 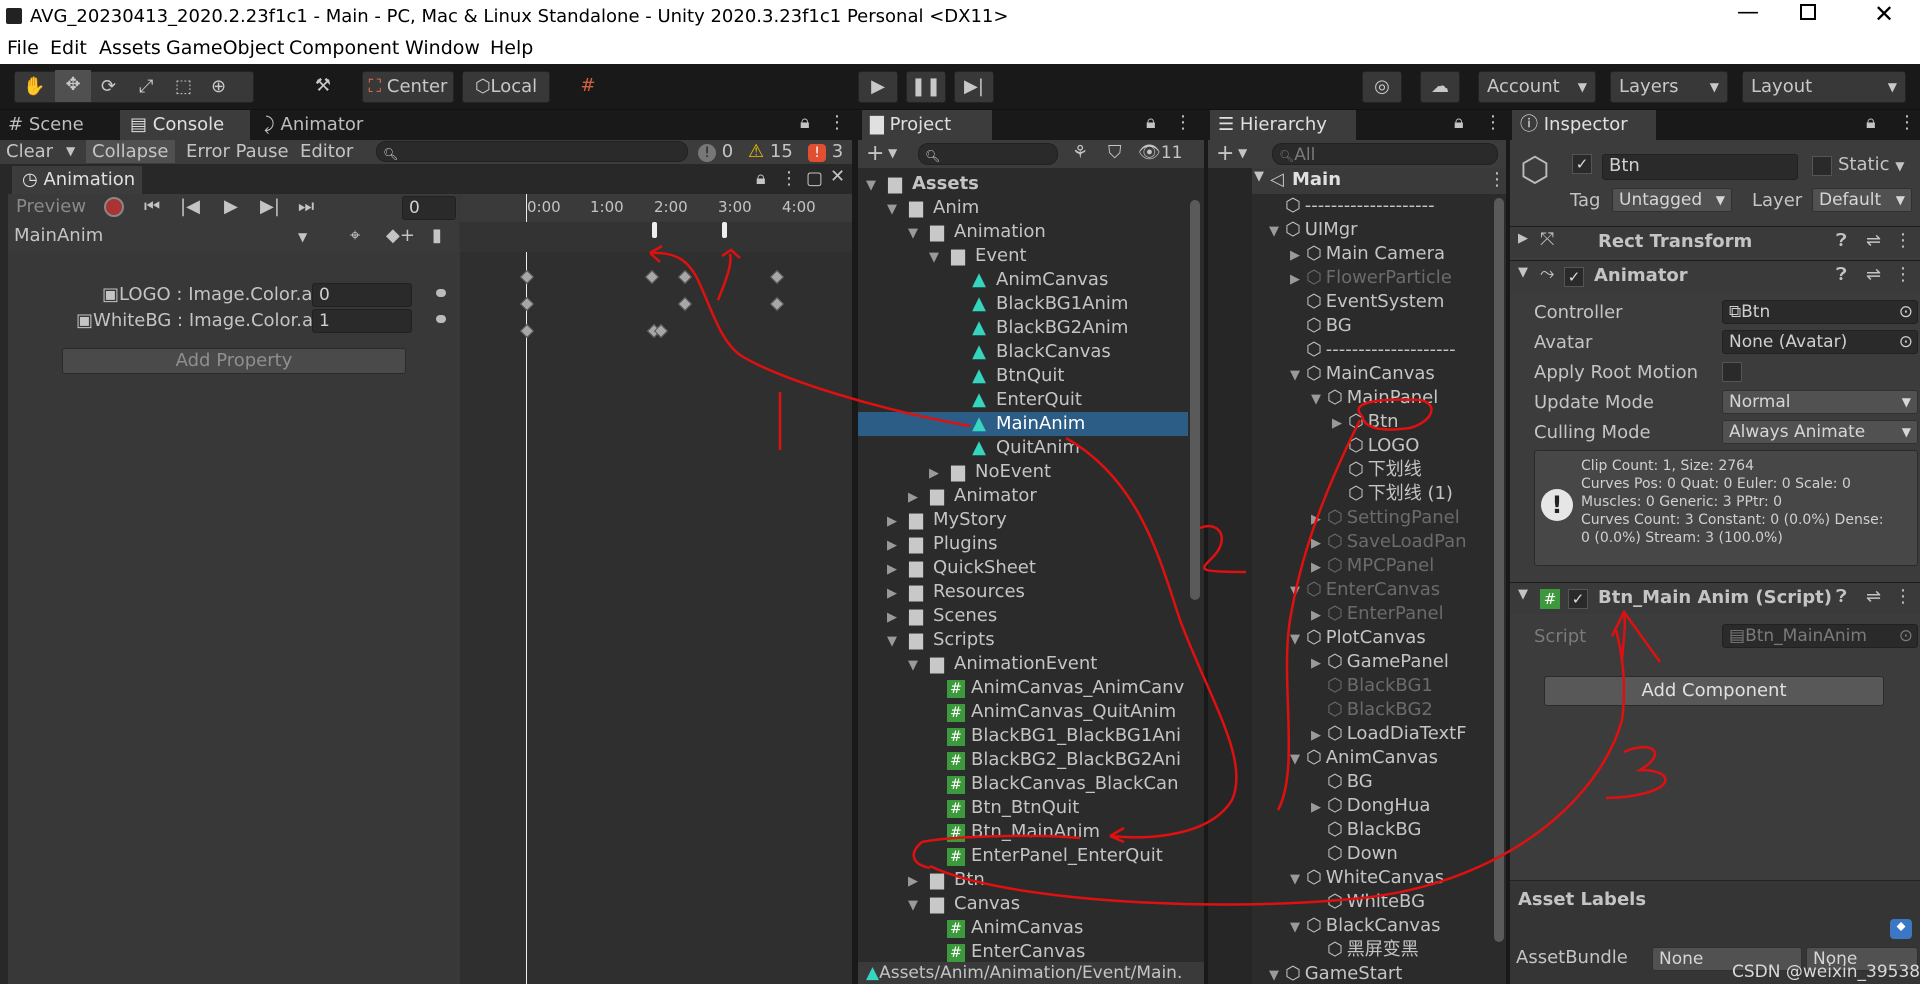 I want to click on hierarchy-item: ▼ ⬡ AnimCanvas, so click(x=1372, y=758).